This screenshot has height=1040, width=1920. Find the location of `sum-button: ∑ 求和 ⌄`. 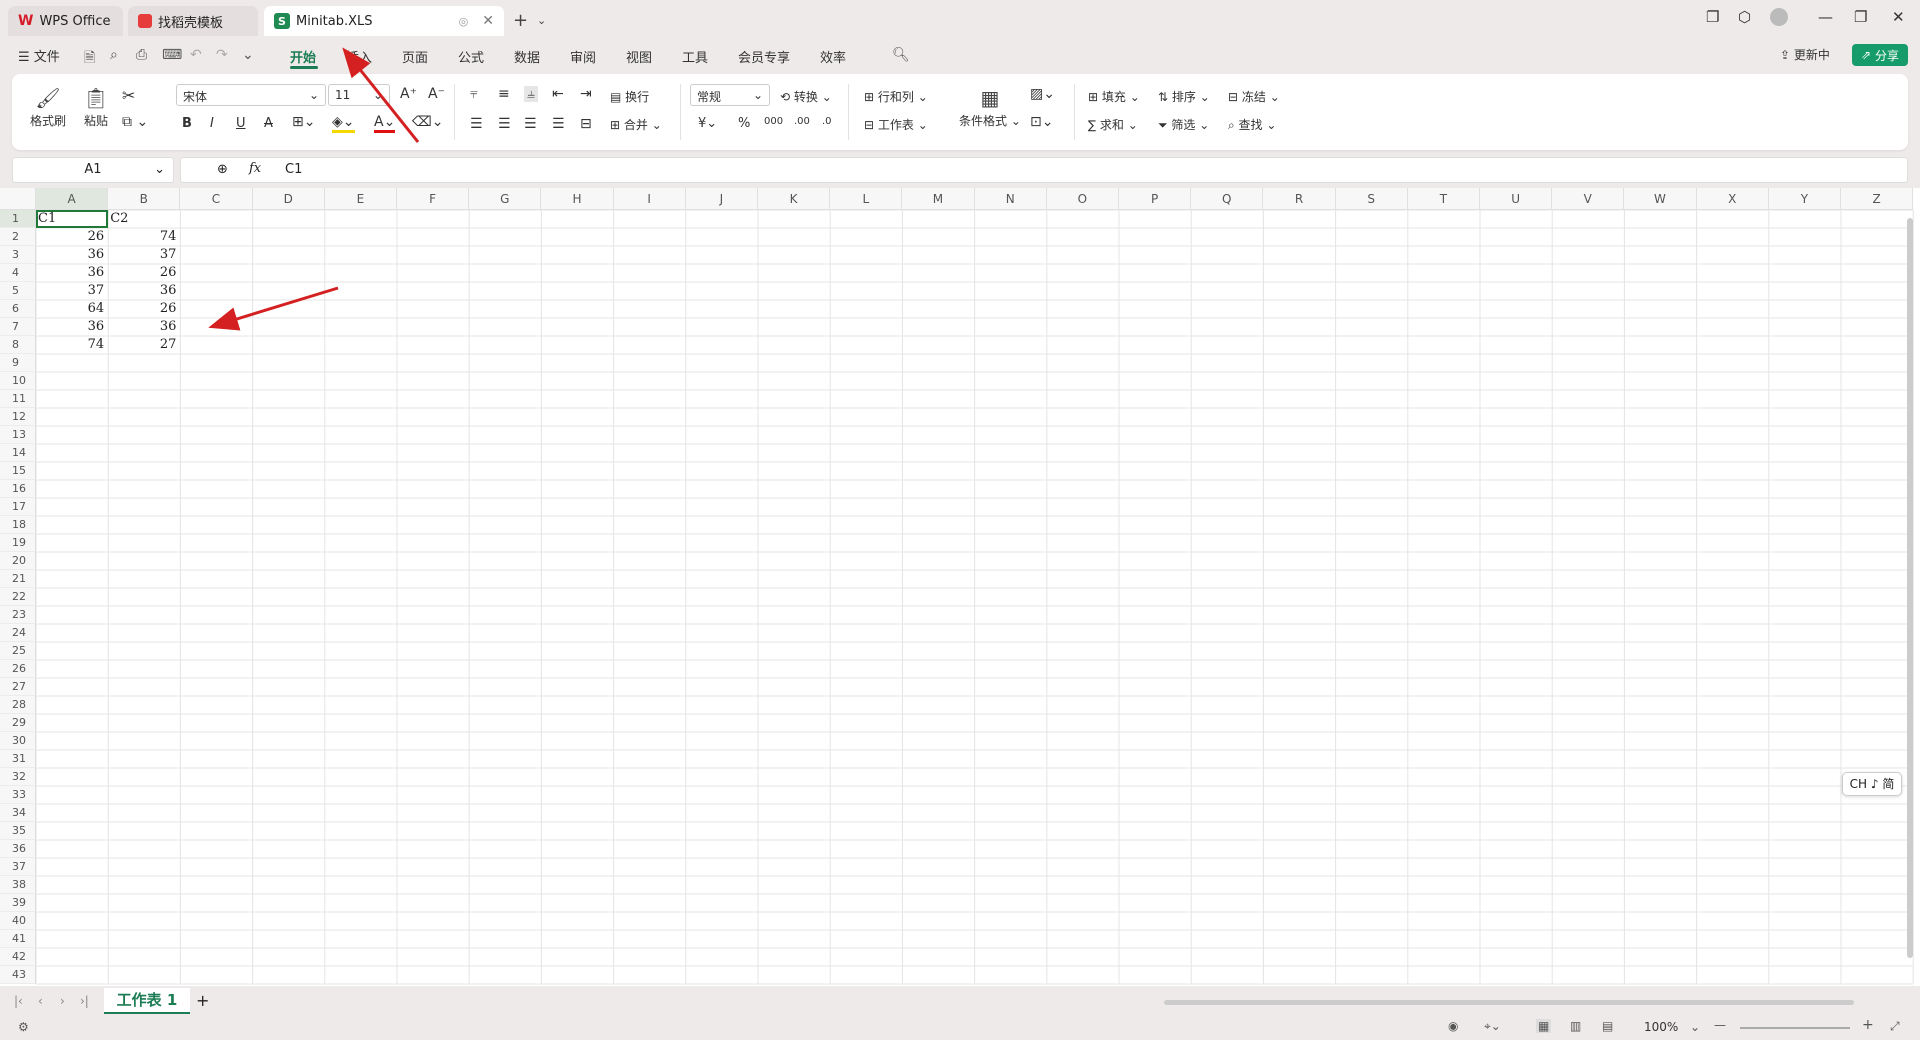

sum-button: ∑ 求和 ⌄ is located at coordinates (1113, 124).